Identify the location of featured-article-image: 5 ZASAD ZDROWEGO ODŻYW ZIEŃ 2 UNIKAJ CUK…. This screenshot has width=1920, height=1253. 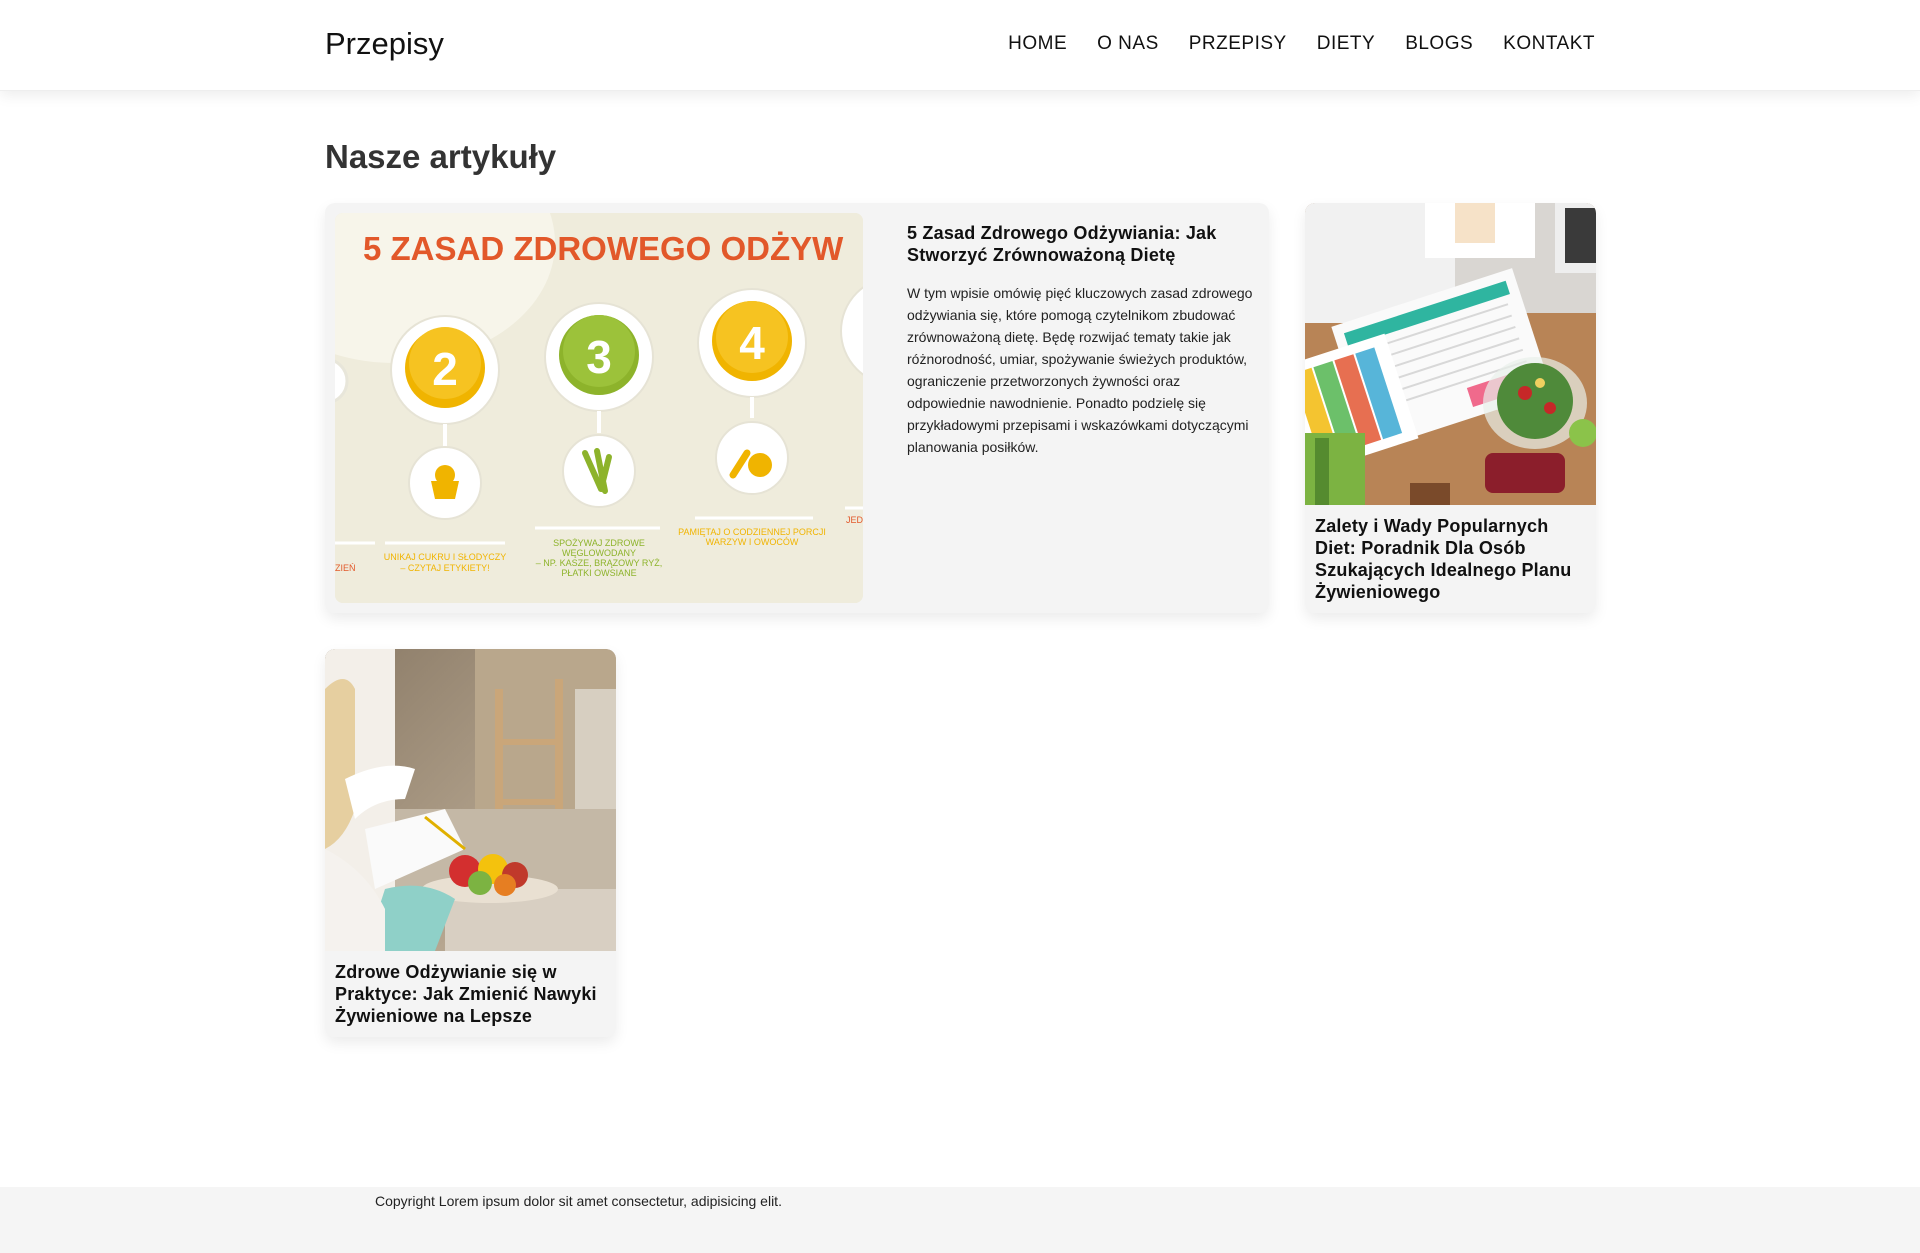
(599, 408).